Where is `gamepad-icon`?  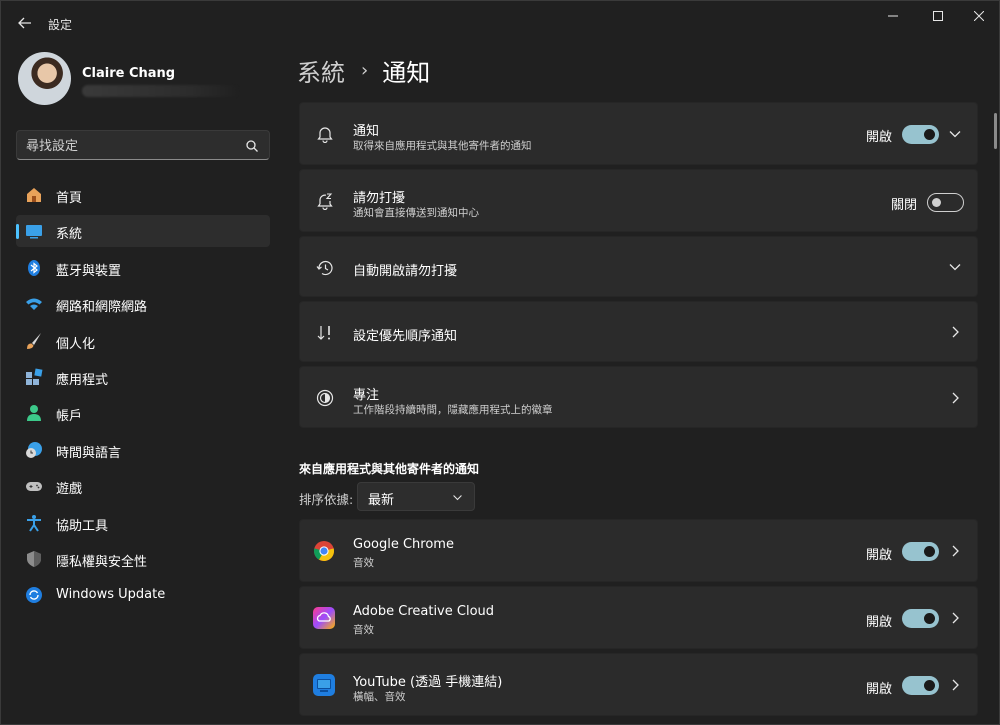
gamepad-icon is located at coordinates (34, 486).